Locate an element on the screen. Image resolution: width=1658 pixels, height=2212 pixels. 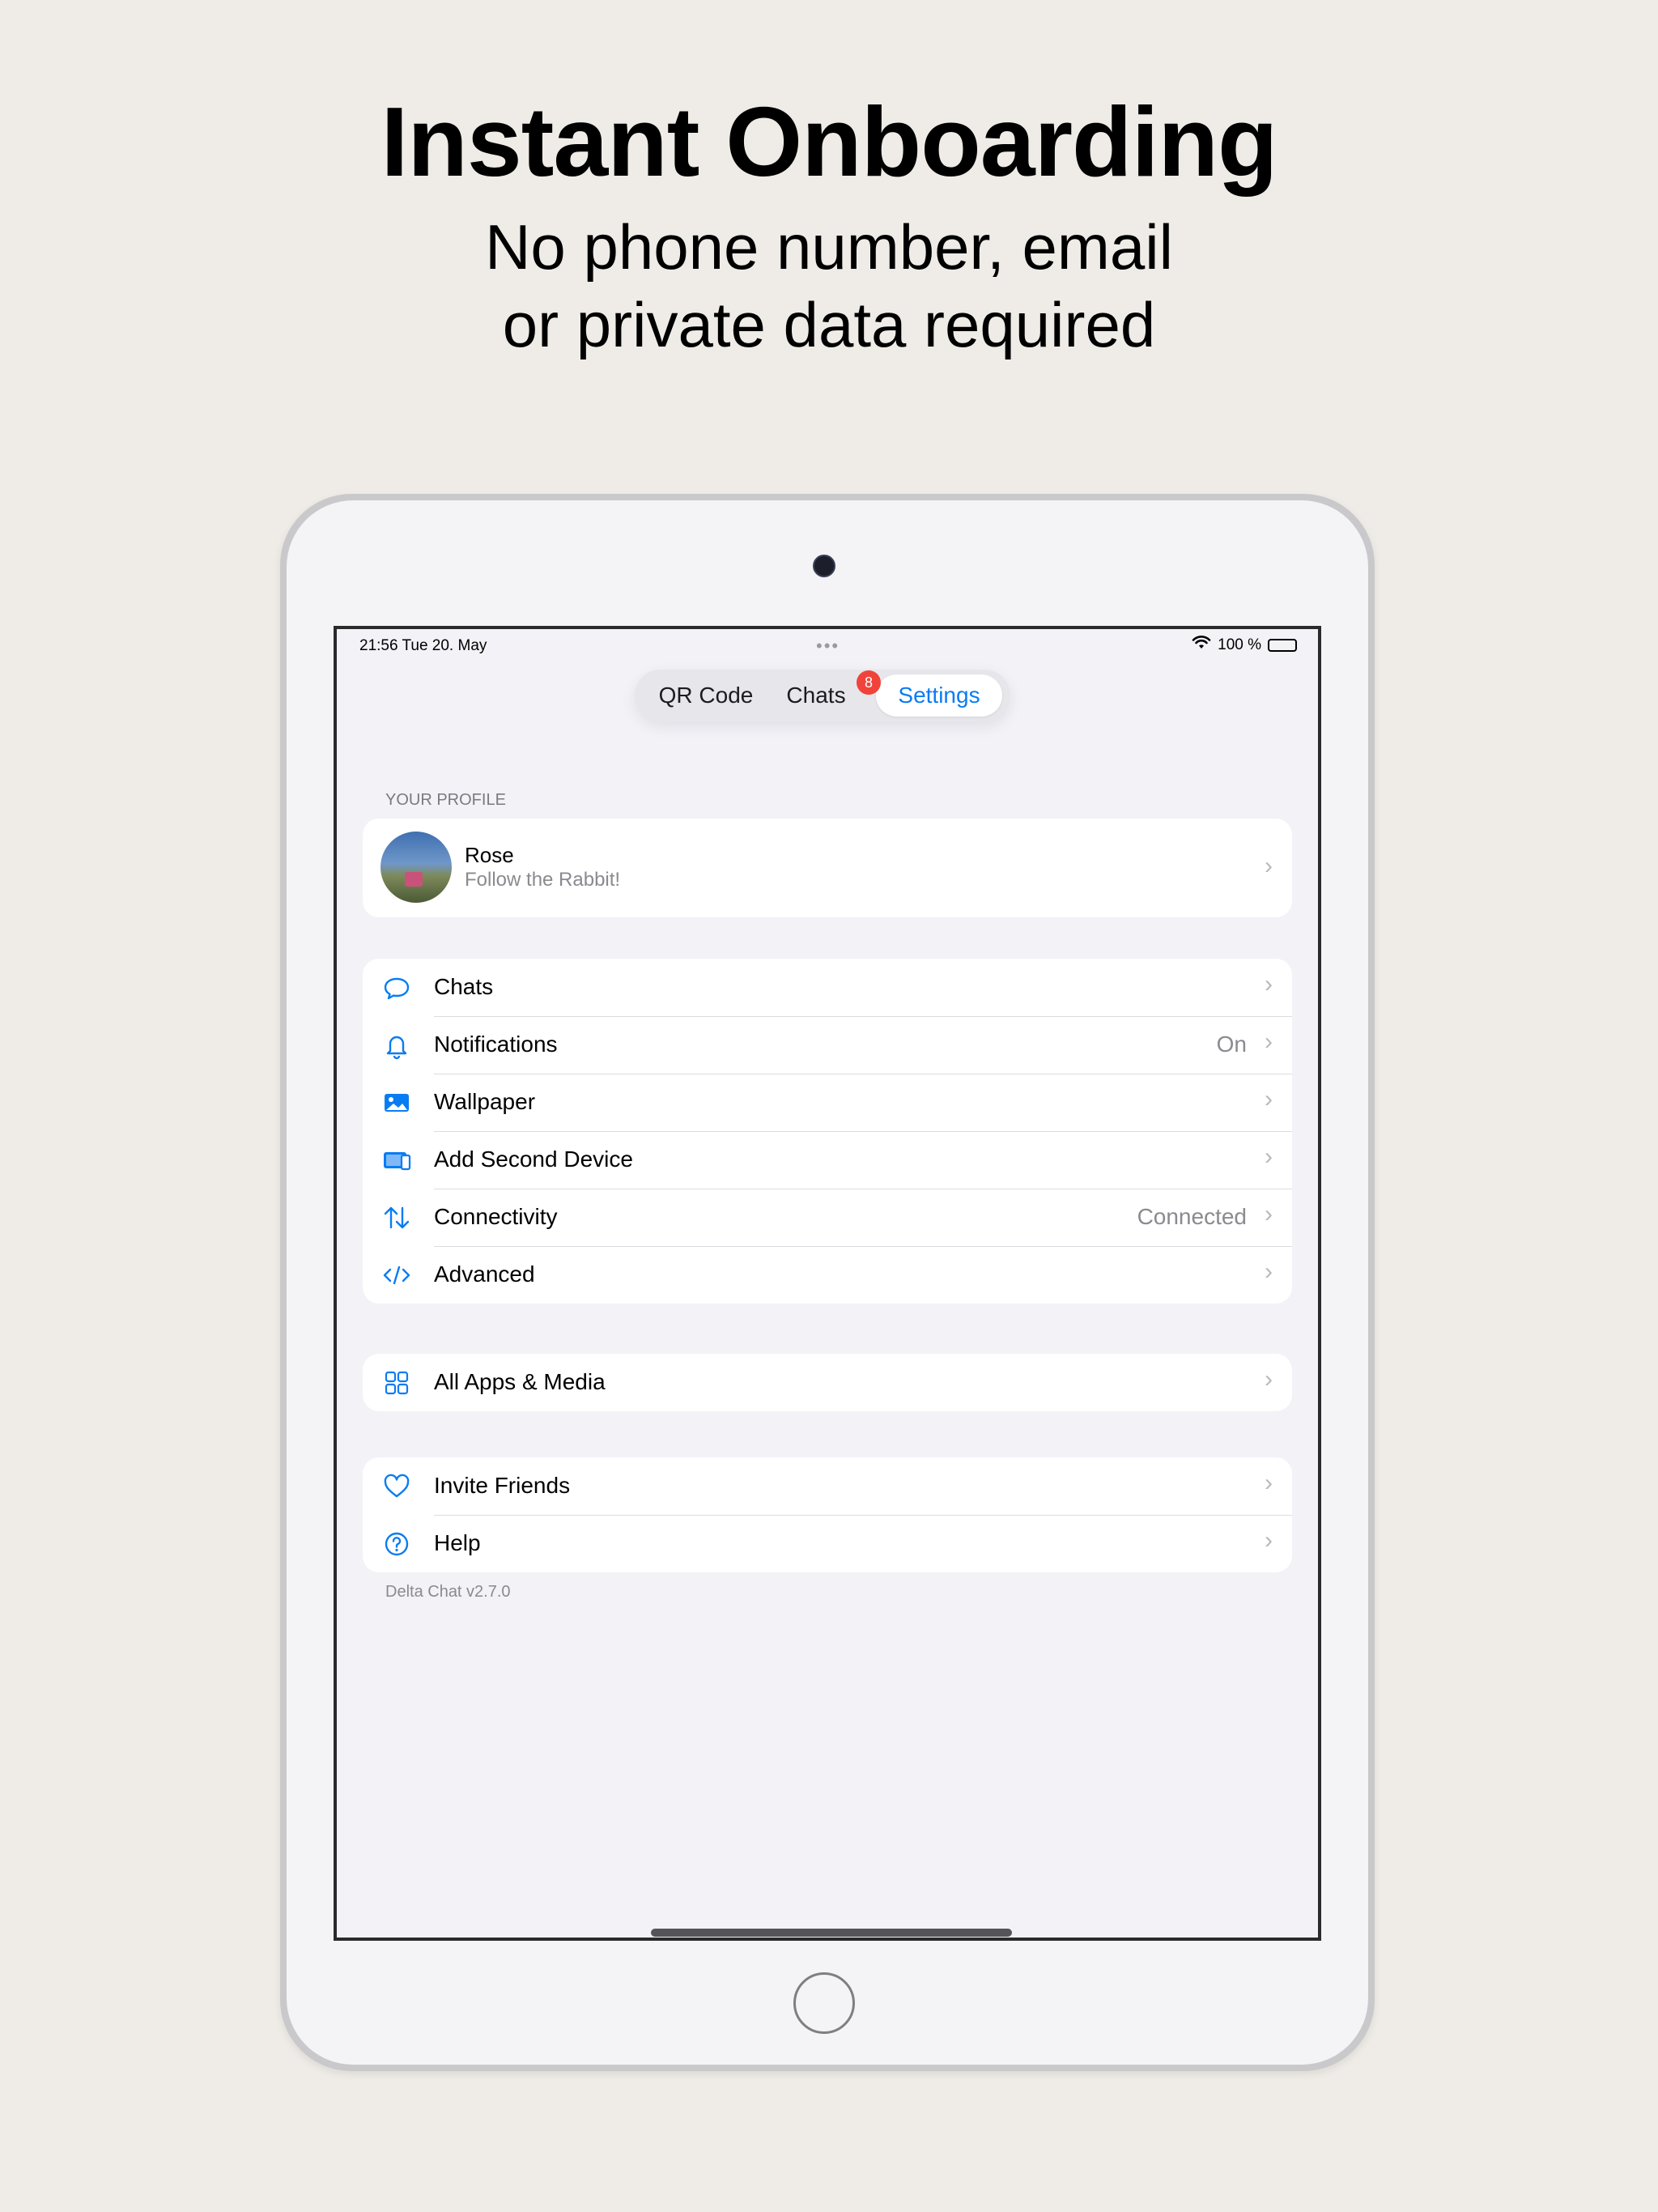
profile-section-header: YOUR PROFILE is located at coordinates (445, 800).